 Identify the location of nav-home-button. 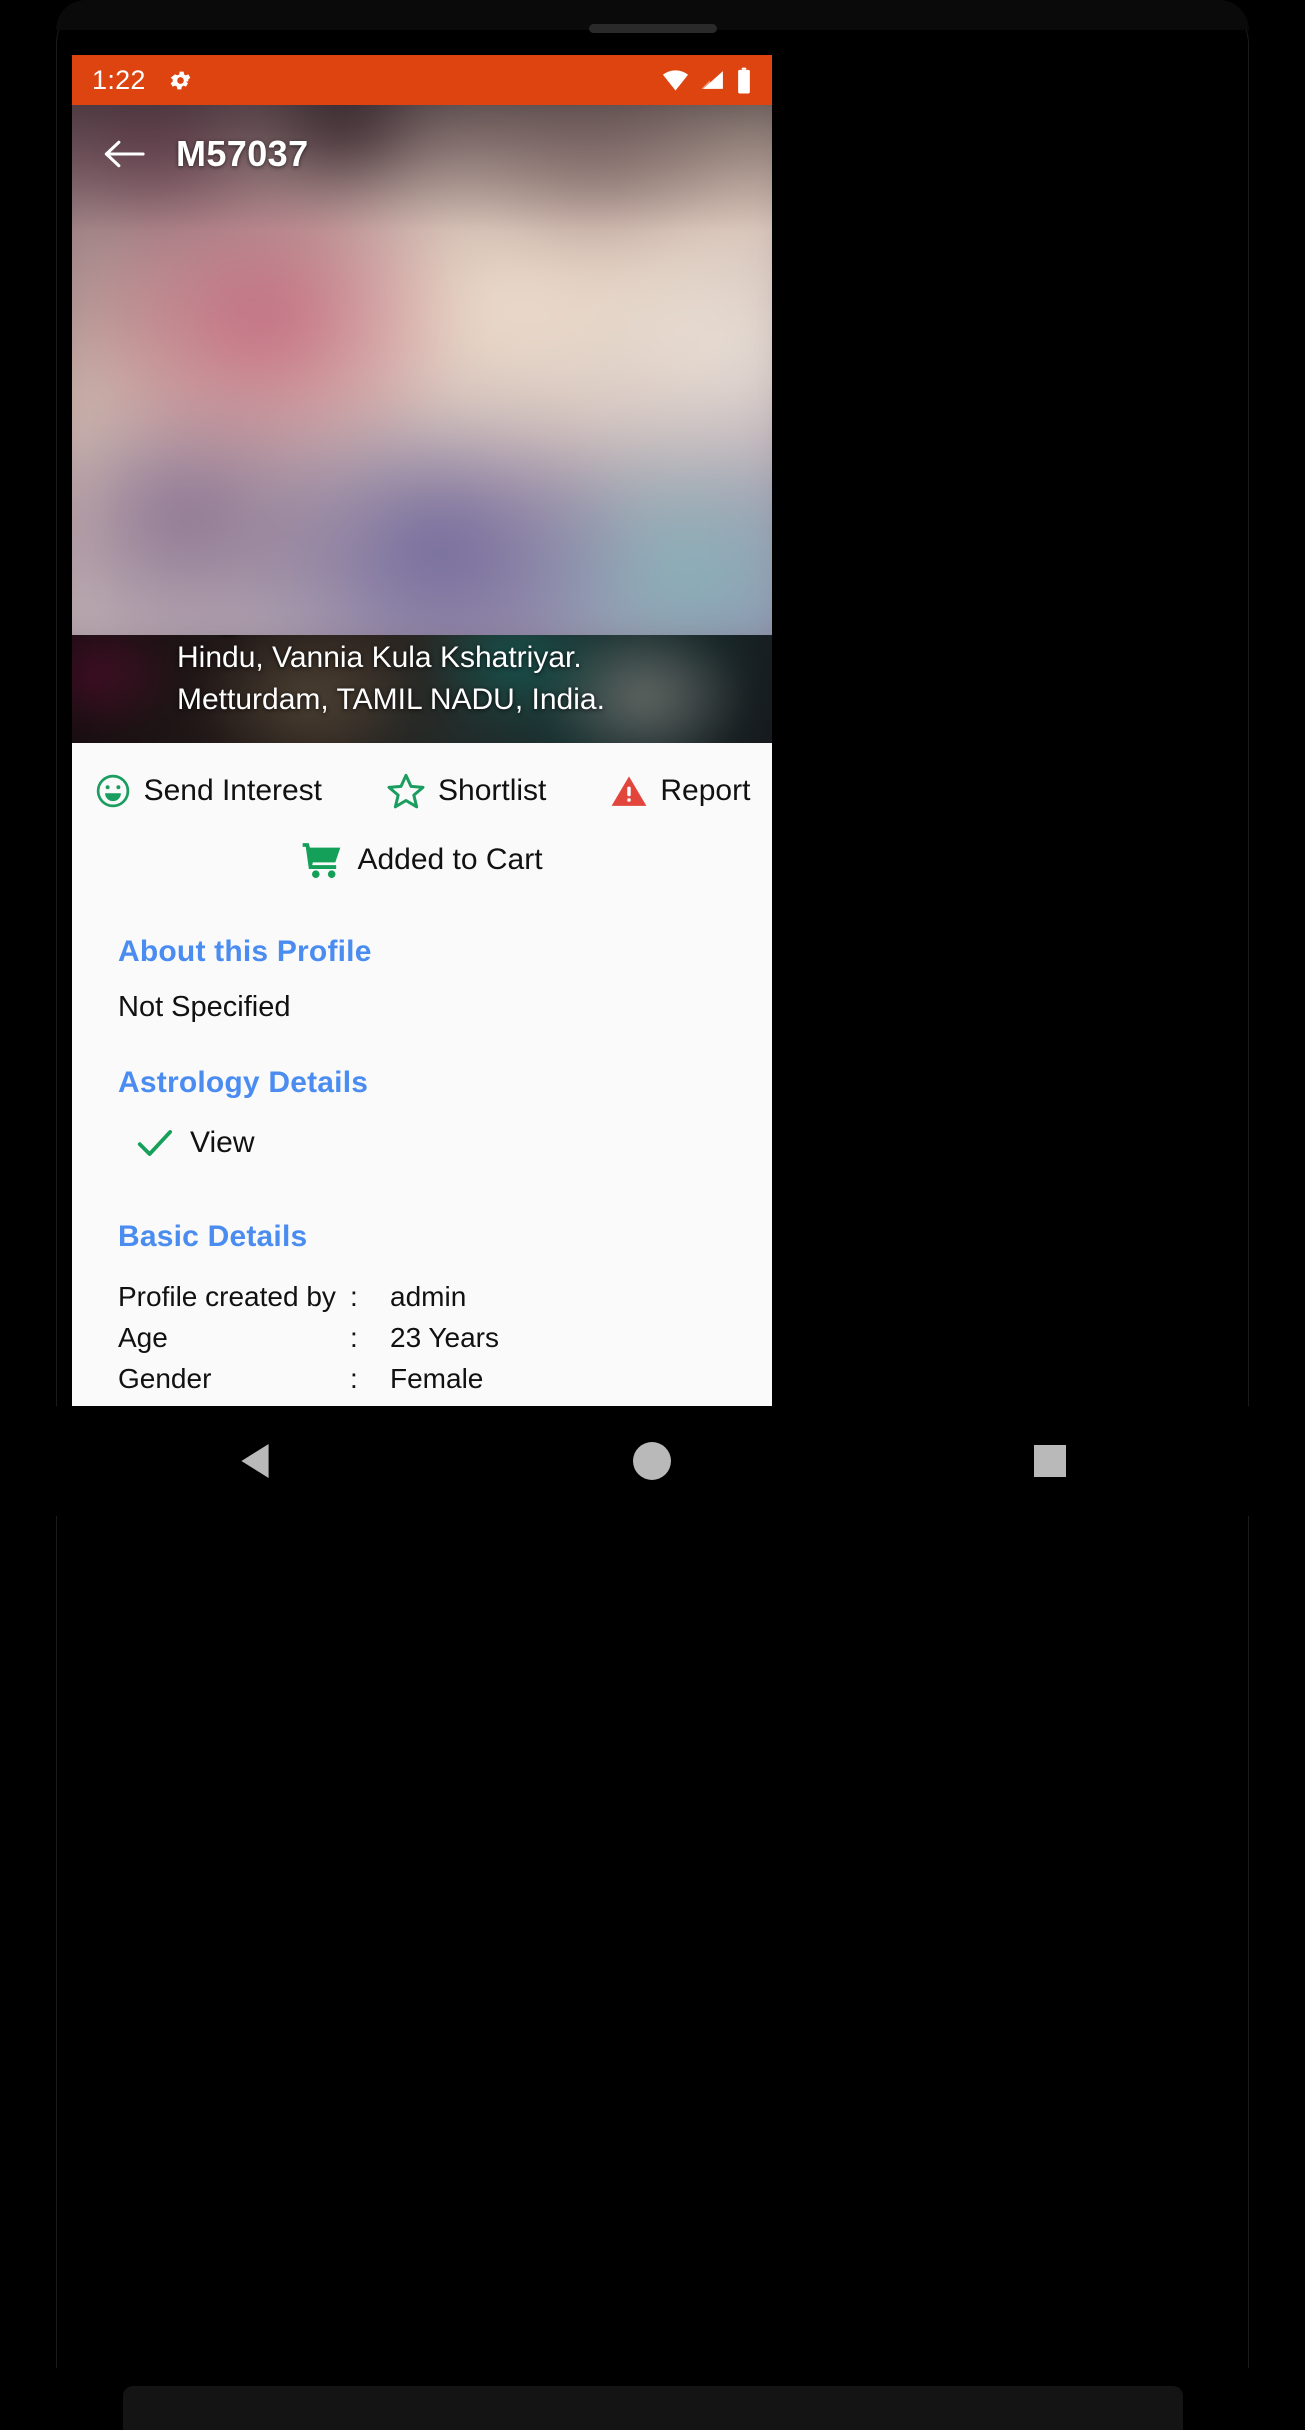
(652, 1461).